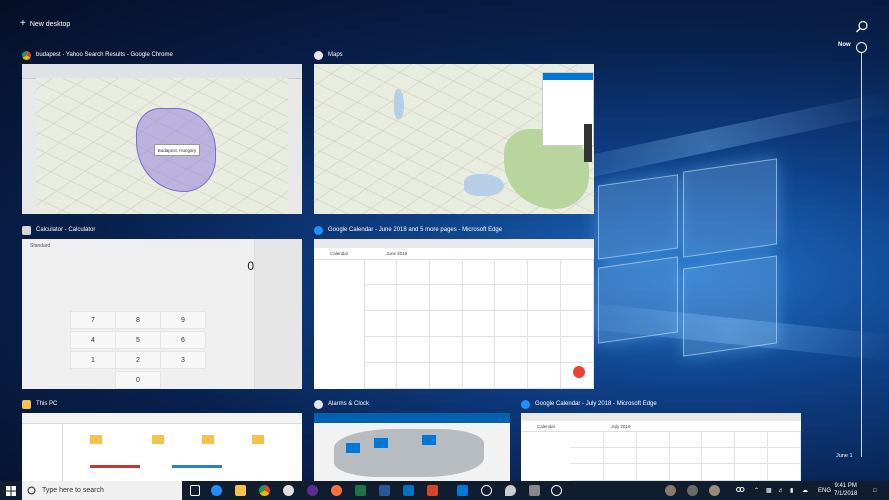 This screenshot has width=889, height=500. What do you see at coordinates (510, 490) in the screenshot?
I see `maps-pin-icon` at bounding box center [510, 490].